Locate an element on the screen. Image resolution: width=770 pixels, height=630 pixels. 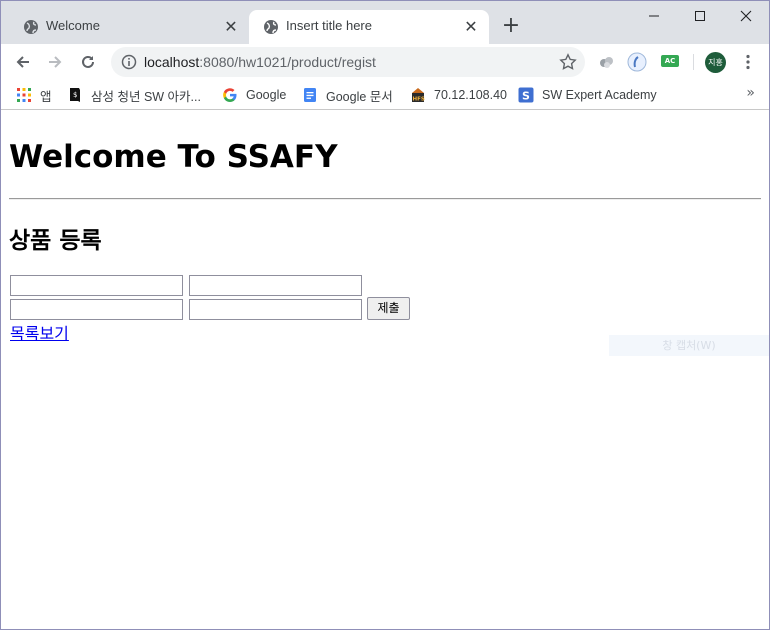
reload-icon is located at coordinates (88, 61).